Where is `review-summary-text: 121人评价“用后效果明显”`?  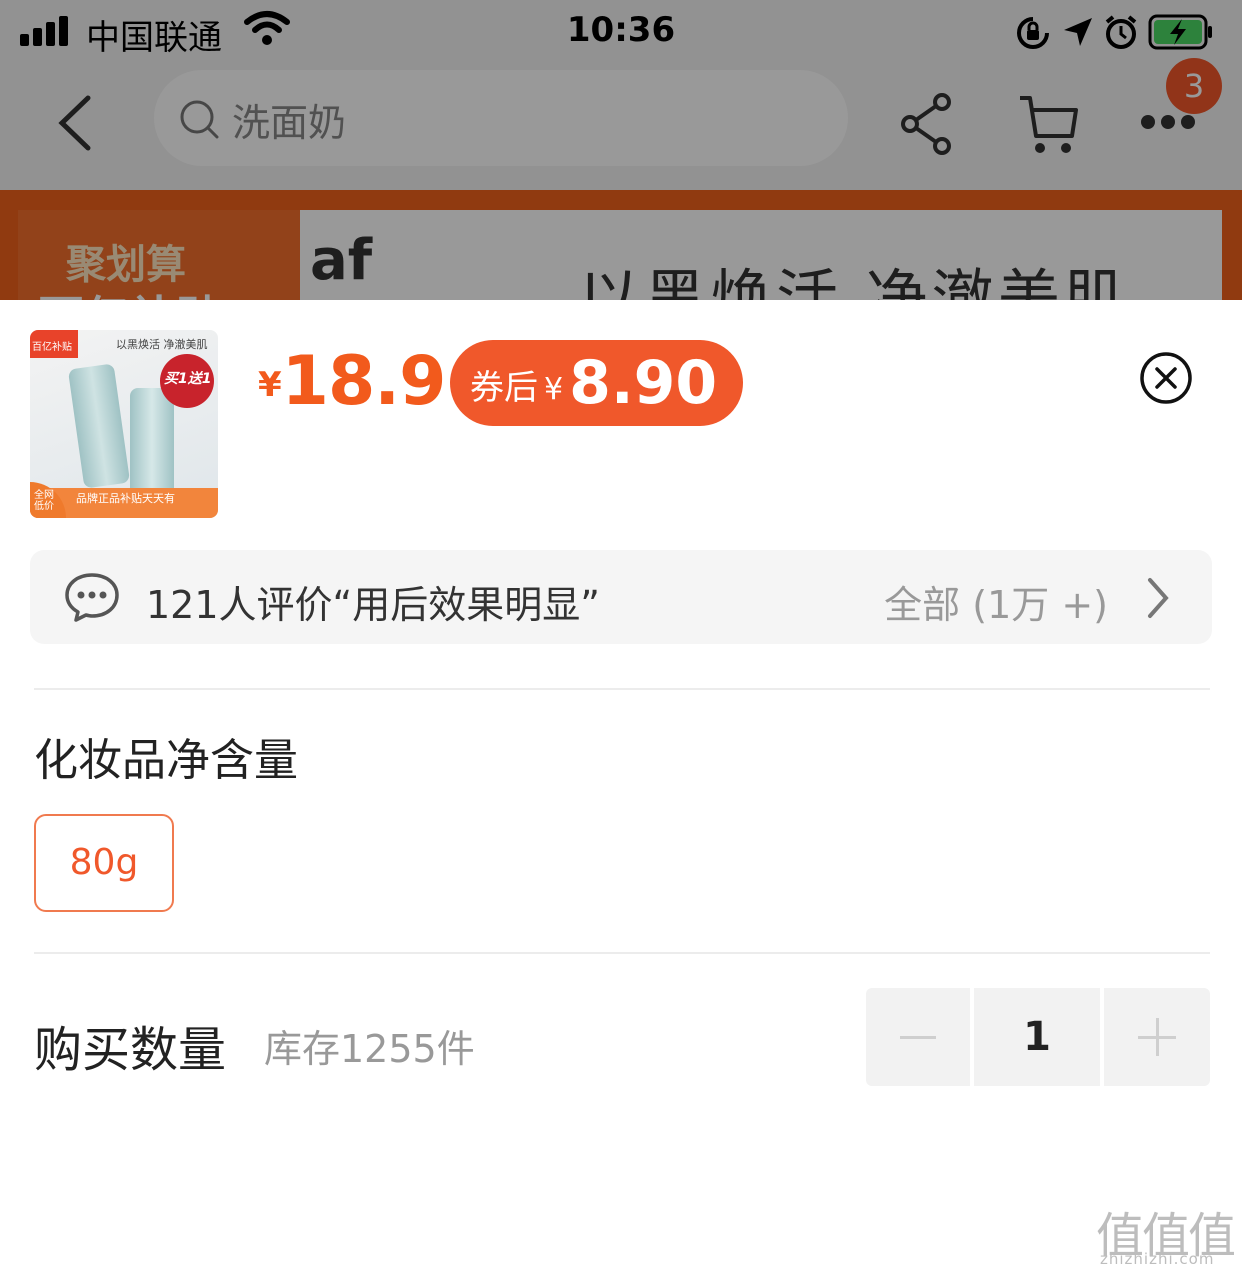 review-summary-text: 121人评价“用后效果明显” is located at coordinates (373, 605).